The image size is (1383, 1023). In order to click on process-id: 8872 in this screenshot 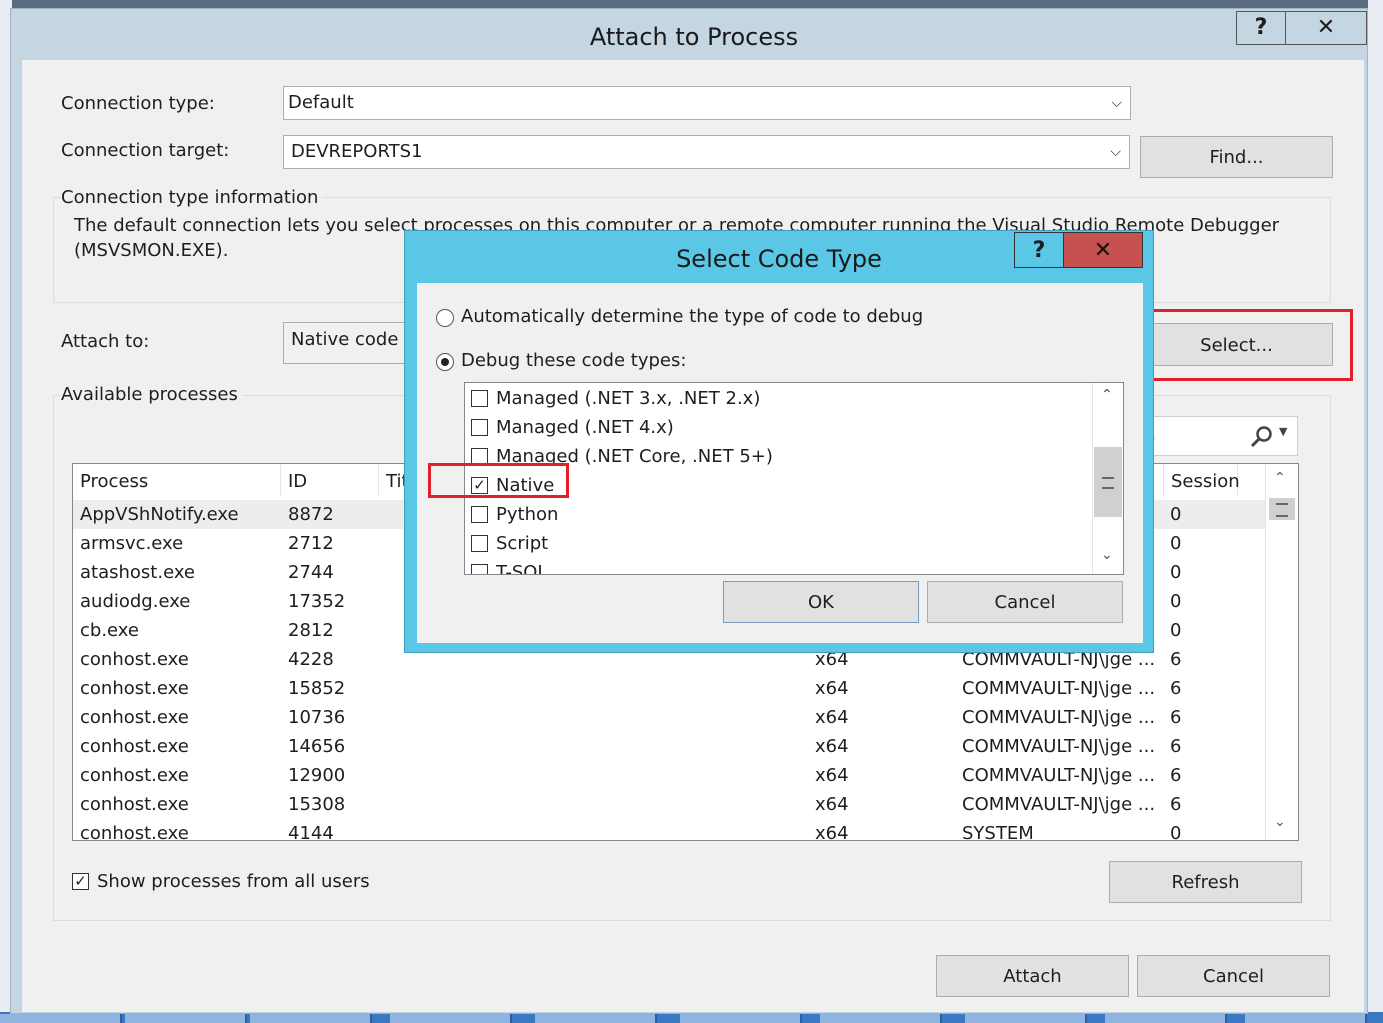, I will do `click(311, 514)`.